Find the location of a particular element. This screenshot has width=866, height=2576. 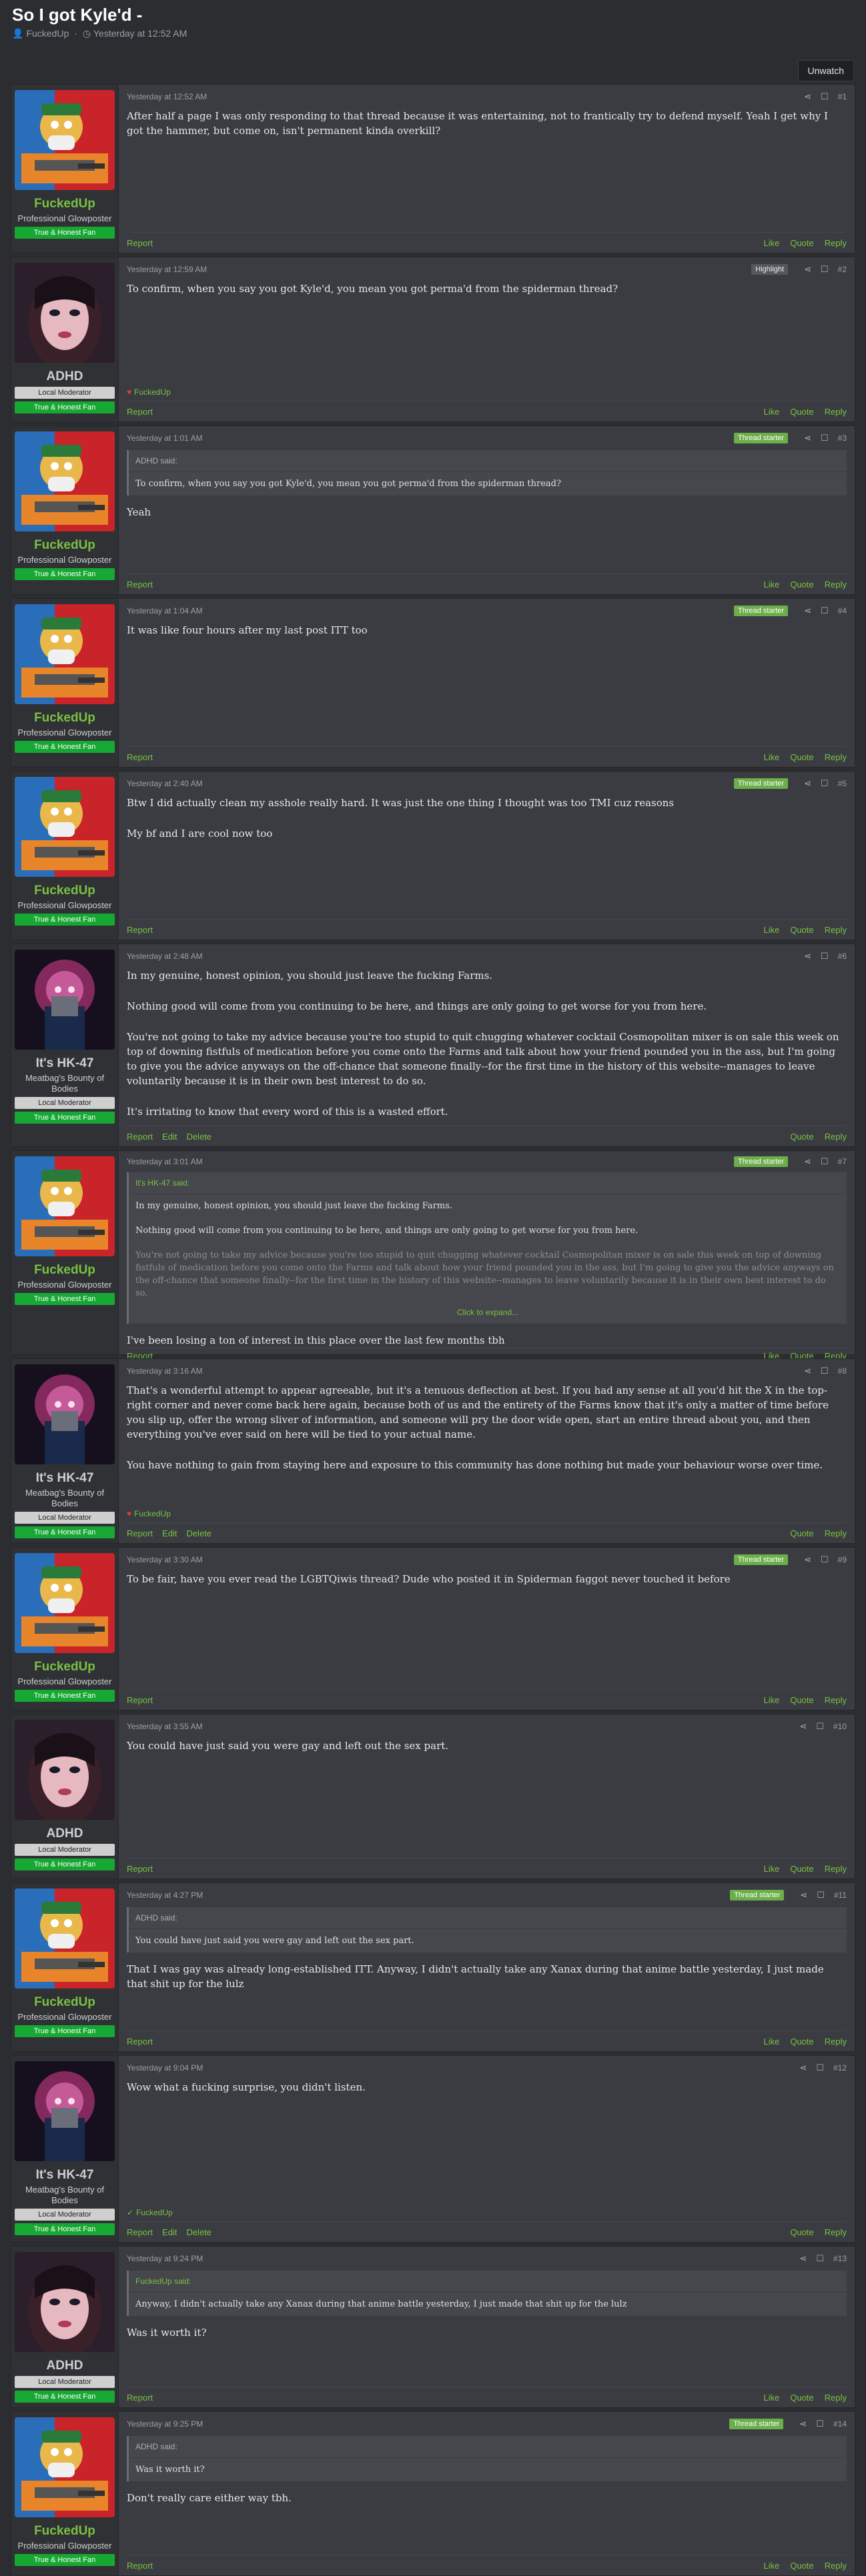

post-date: Yesterday at 3:55 AM is located at coordinates (459, 1726).